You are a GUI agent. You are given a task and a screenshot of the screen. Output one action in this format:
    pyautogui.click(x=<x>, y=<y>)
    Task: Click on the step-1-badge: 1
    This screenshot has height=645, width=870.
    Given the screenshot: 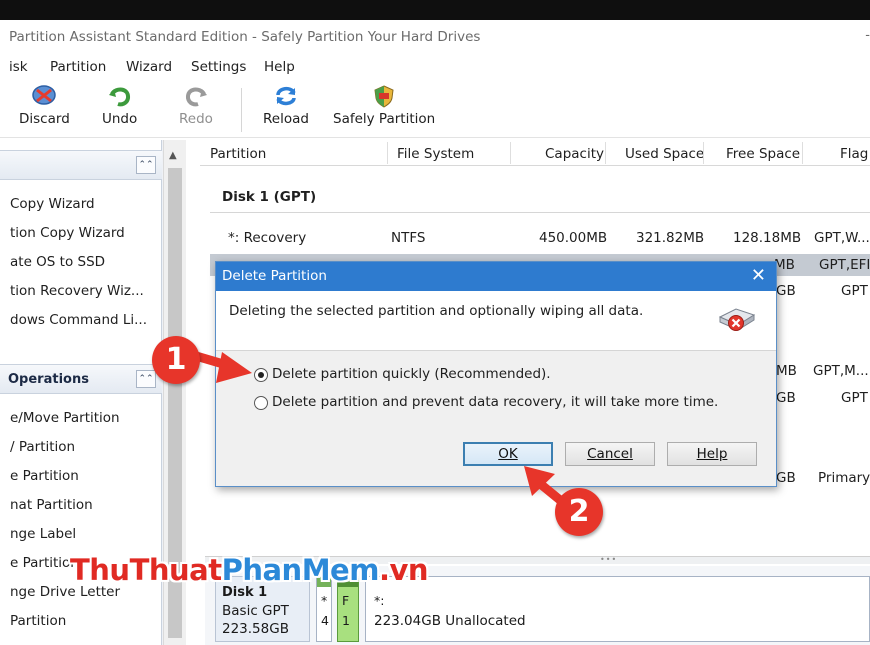 What is the action you would take?
    pyautogui.click(x=176, y=360)
    